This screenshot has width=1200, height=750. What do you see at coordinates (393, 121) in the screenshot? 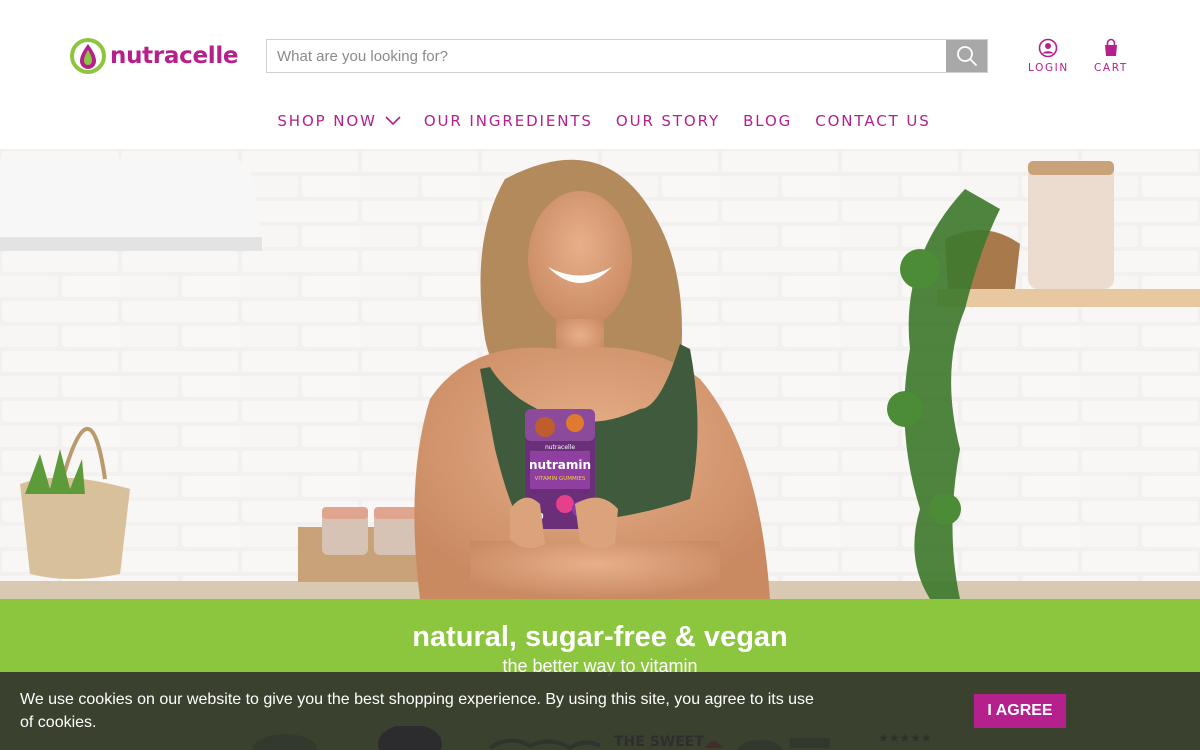
I see `chevron-down-icon` at bounding box center [393, 121].